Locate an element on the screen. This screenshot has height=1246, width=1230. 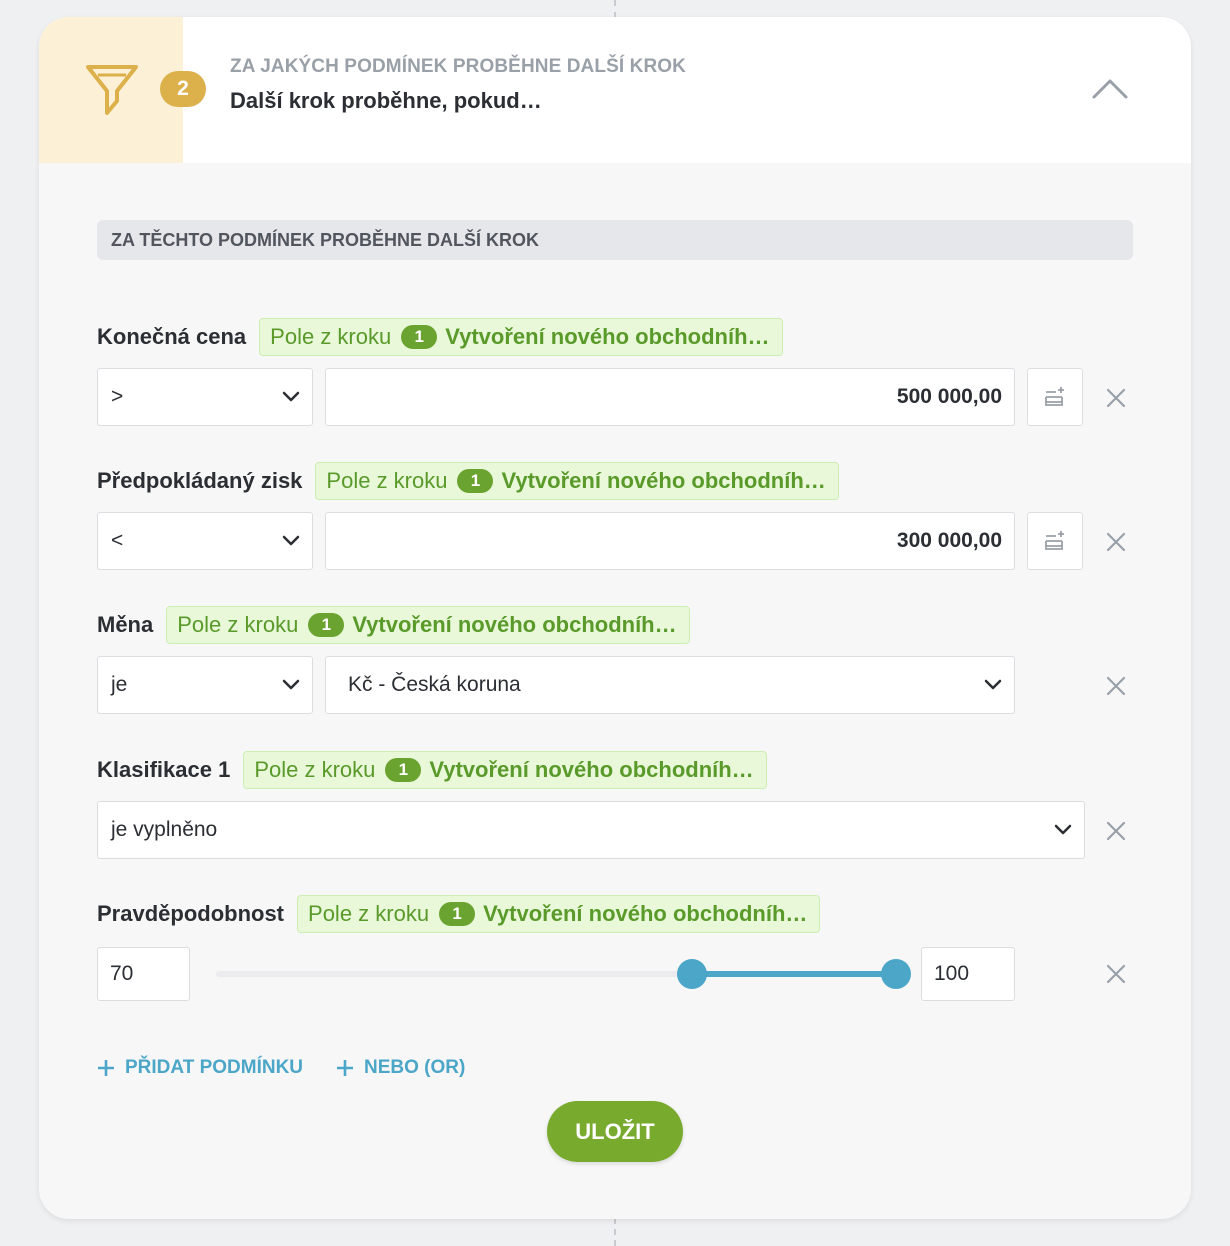
step-number-badge: 2 is located at coordinates (183, 89).